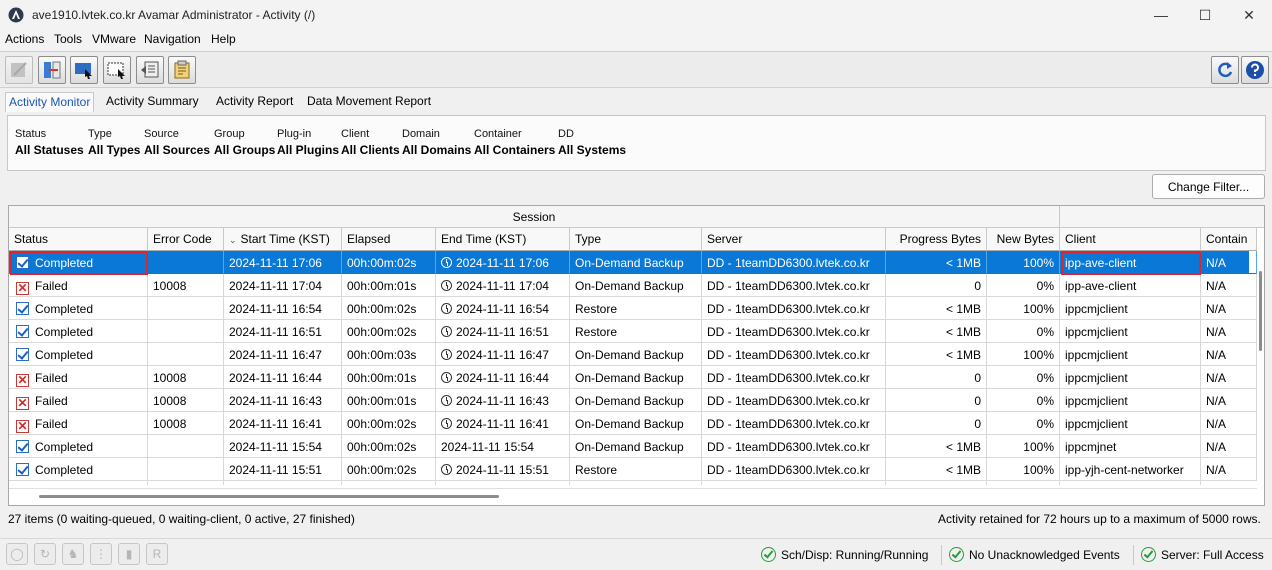 This screenshot has height=570, width=1272. I want to click on menu-actions: Actions, so click(24, 39).